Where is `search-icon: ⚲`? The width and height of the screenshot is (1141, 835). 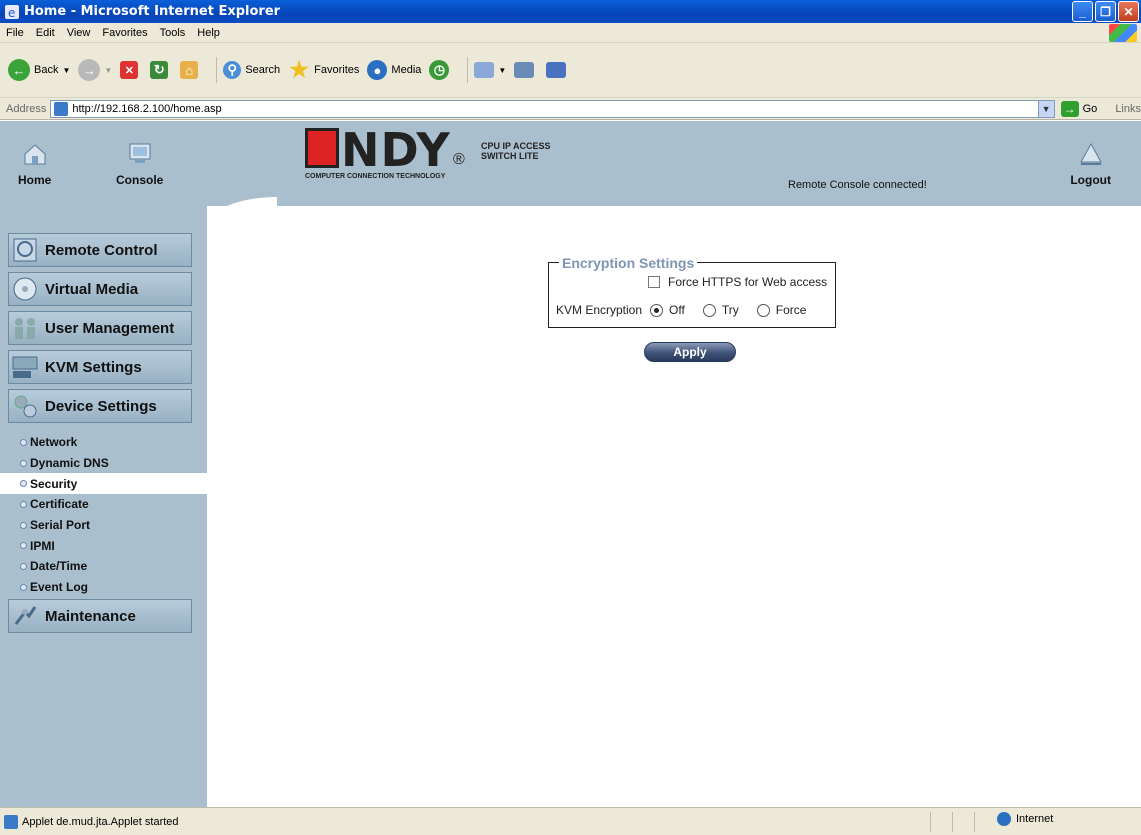 search-icon: ⚲ is located at coordinates (232, 70).